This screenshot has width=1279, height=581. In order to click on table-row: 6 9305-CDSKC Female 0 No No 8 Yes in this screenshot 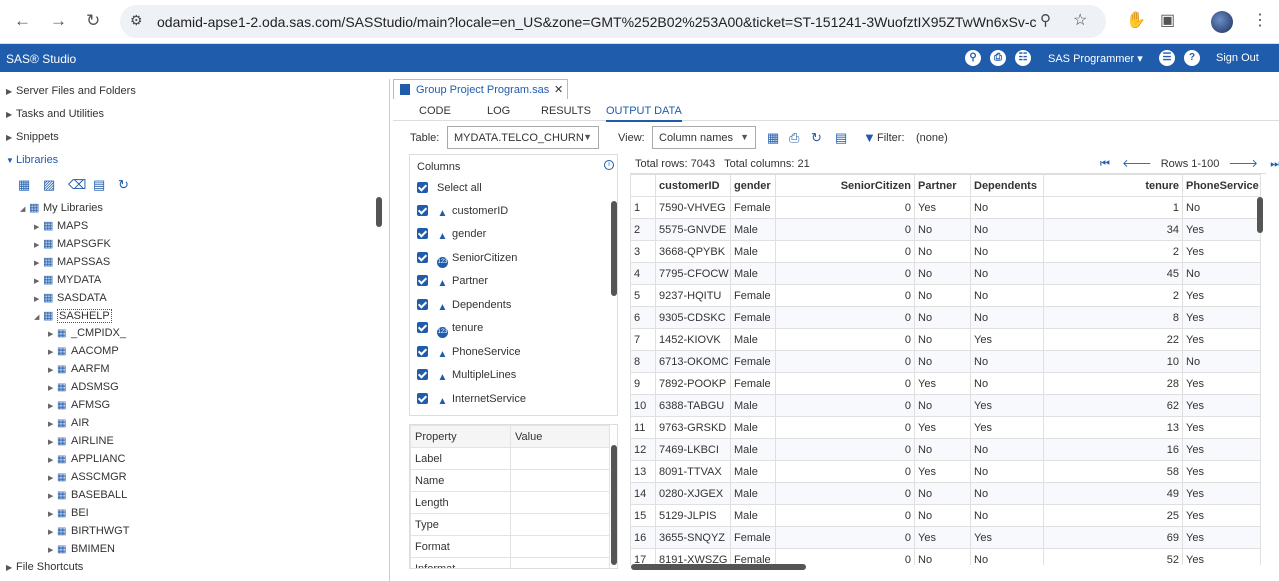, I will do `click(945, 317)`.